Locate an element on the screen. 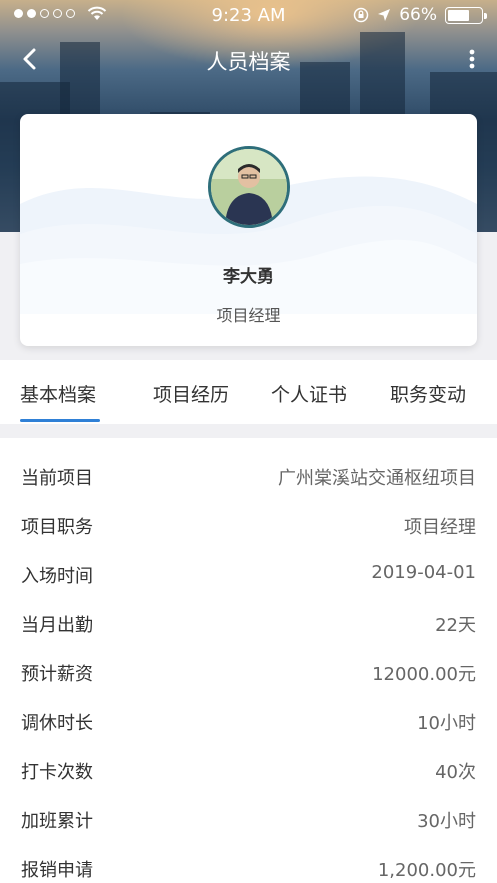  detail-row-estimated-salary: 预计薪资 12000.00元 is located at coordinates (248, 659).